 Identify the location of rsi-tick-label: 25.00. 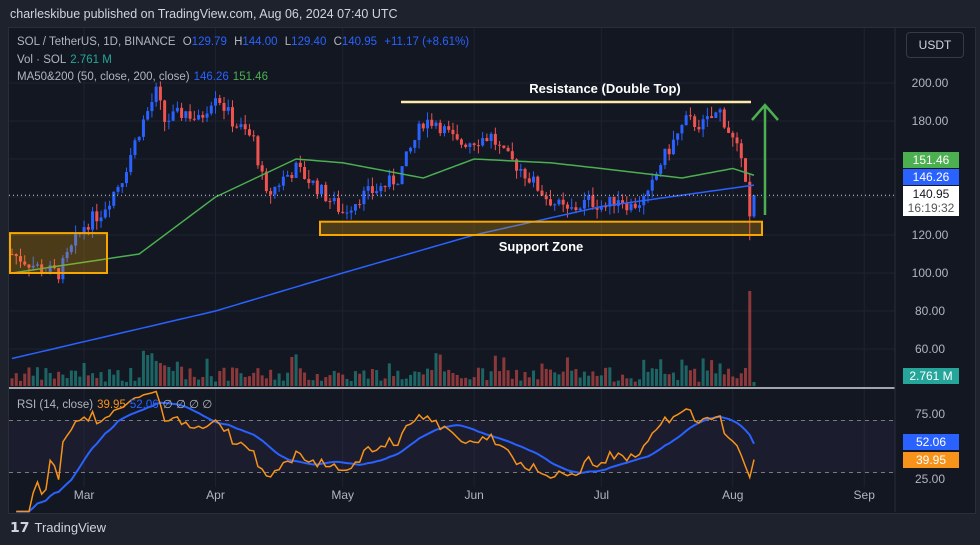
(930, 479).